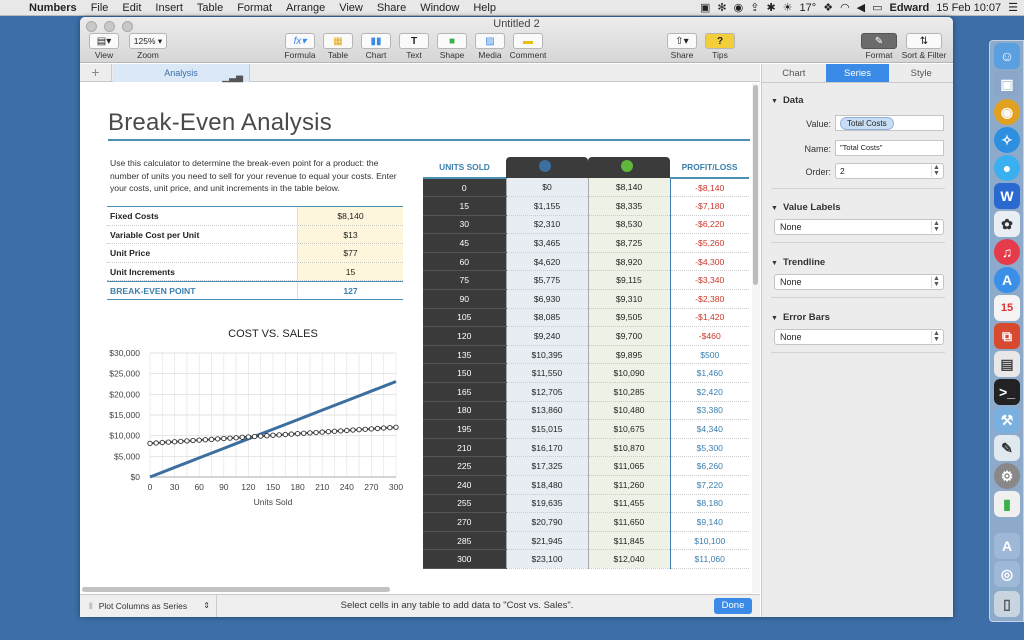 The width and height of the screenshot is (1024, 640). What do you see at coordinates (464, 336) in the screenshot?
I see `cell-units-sold: 120` at bounding box center [464, 336].